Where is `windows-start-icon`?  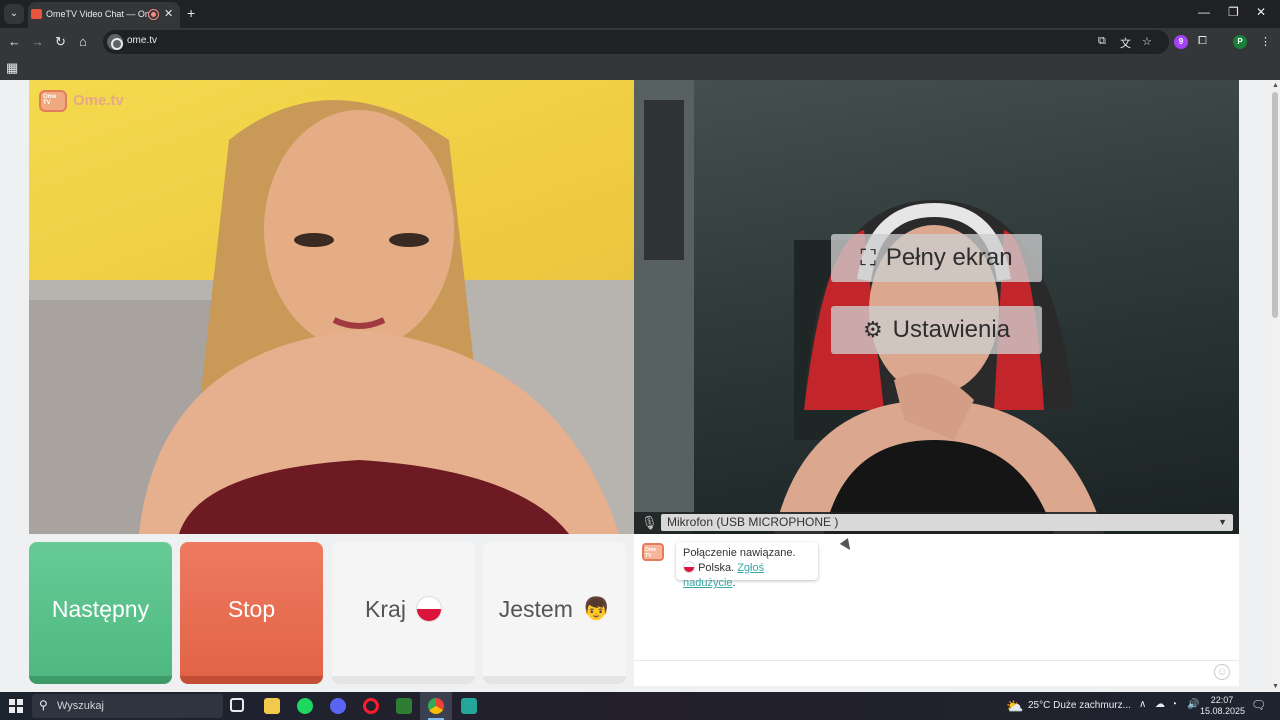 windows-start-icon is located at coordinates (16, 706).